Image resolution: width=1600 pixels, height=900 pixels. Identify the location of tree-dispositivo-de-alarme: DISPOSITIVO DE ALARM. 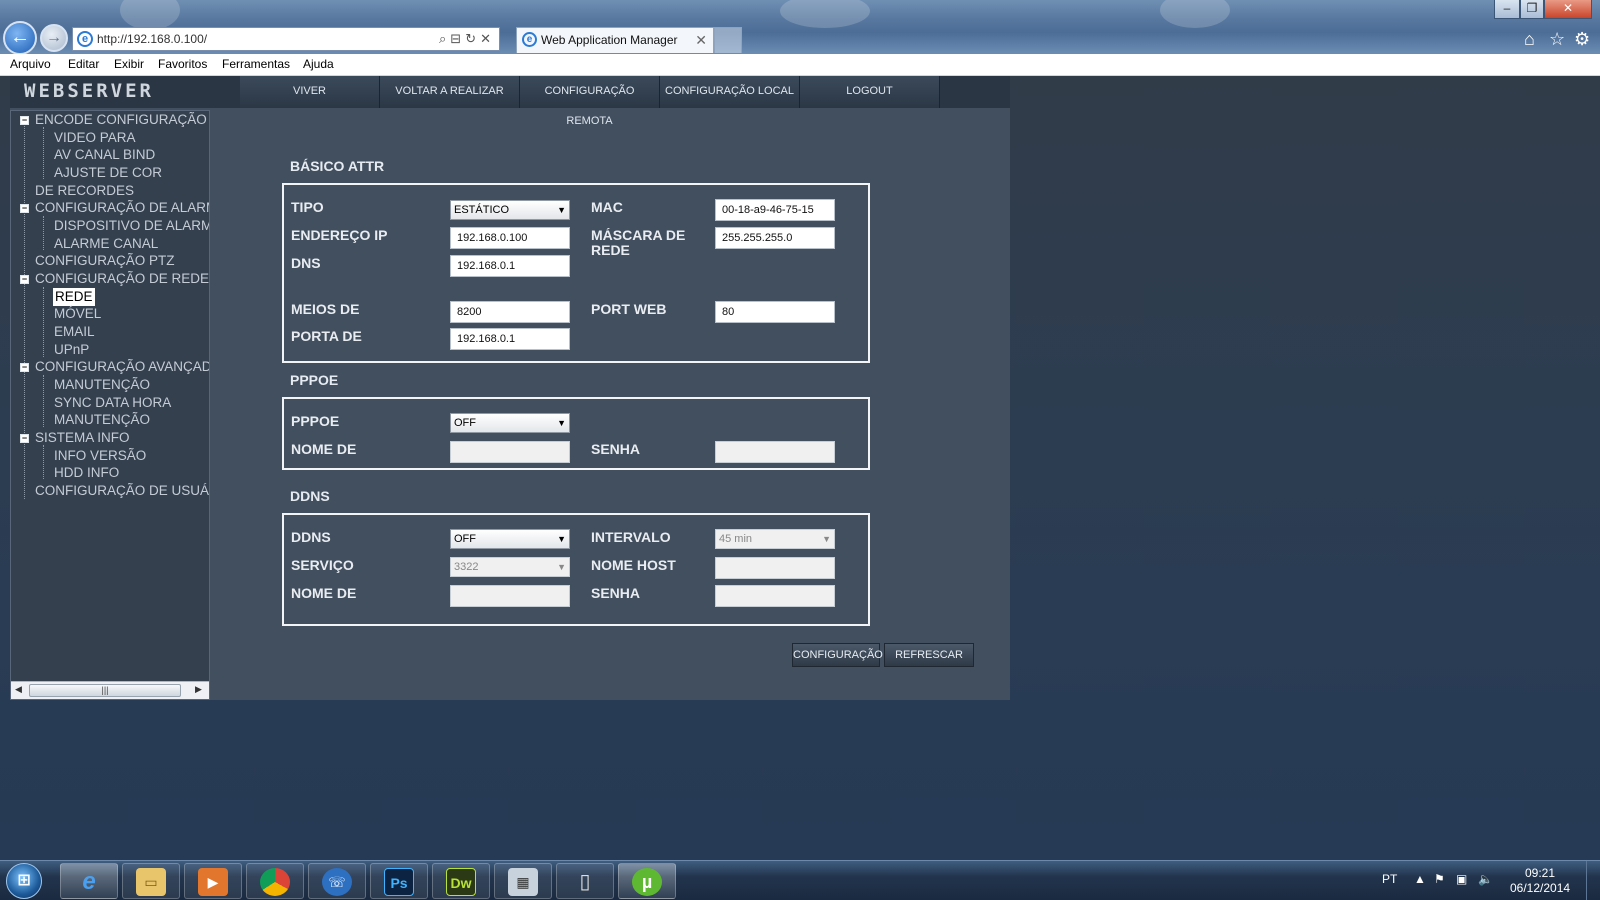
(131, 226).